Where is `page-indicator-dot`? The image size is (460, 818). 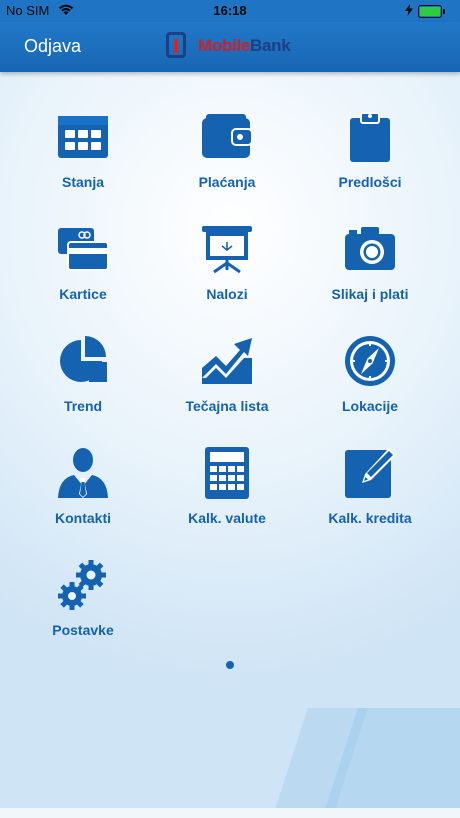
page-indicator-dot is located at coordinates (230, 665).